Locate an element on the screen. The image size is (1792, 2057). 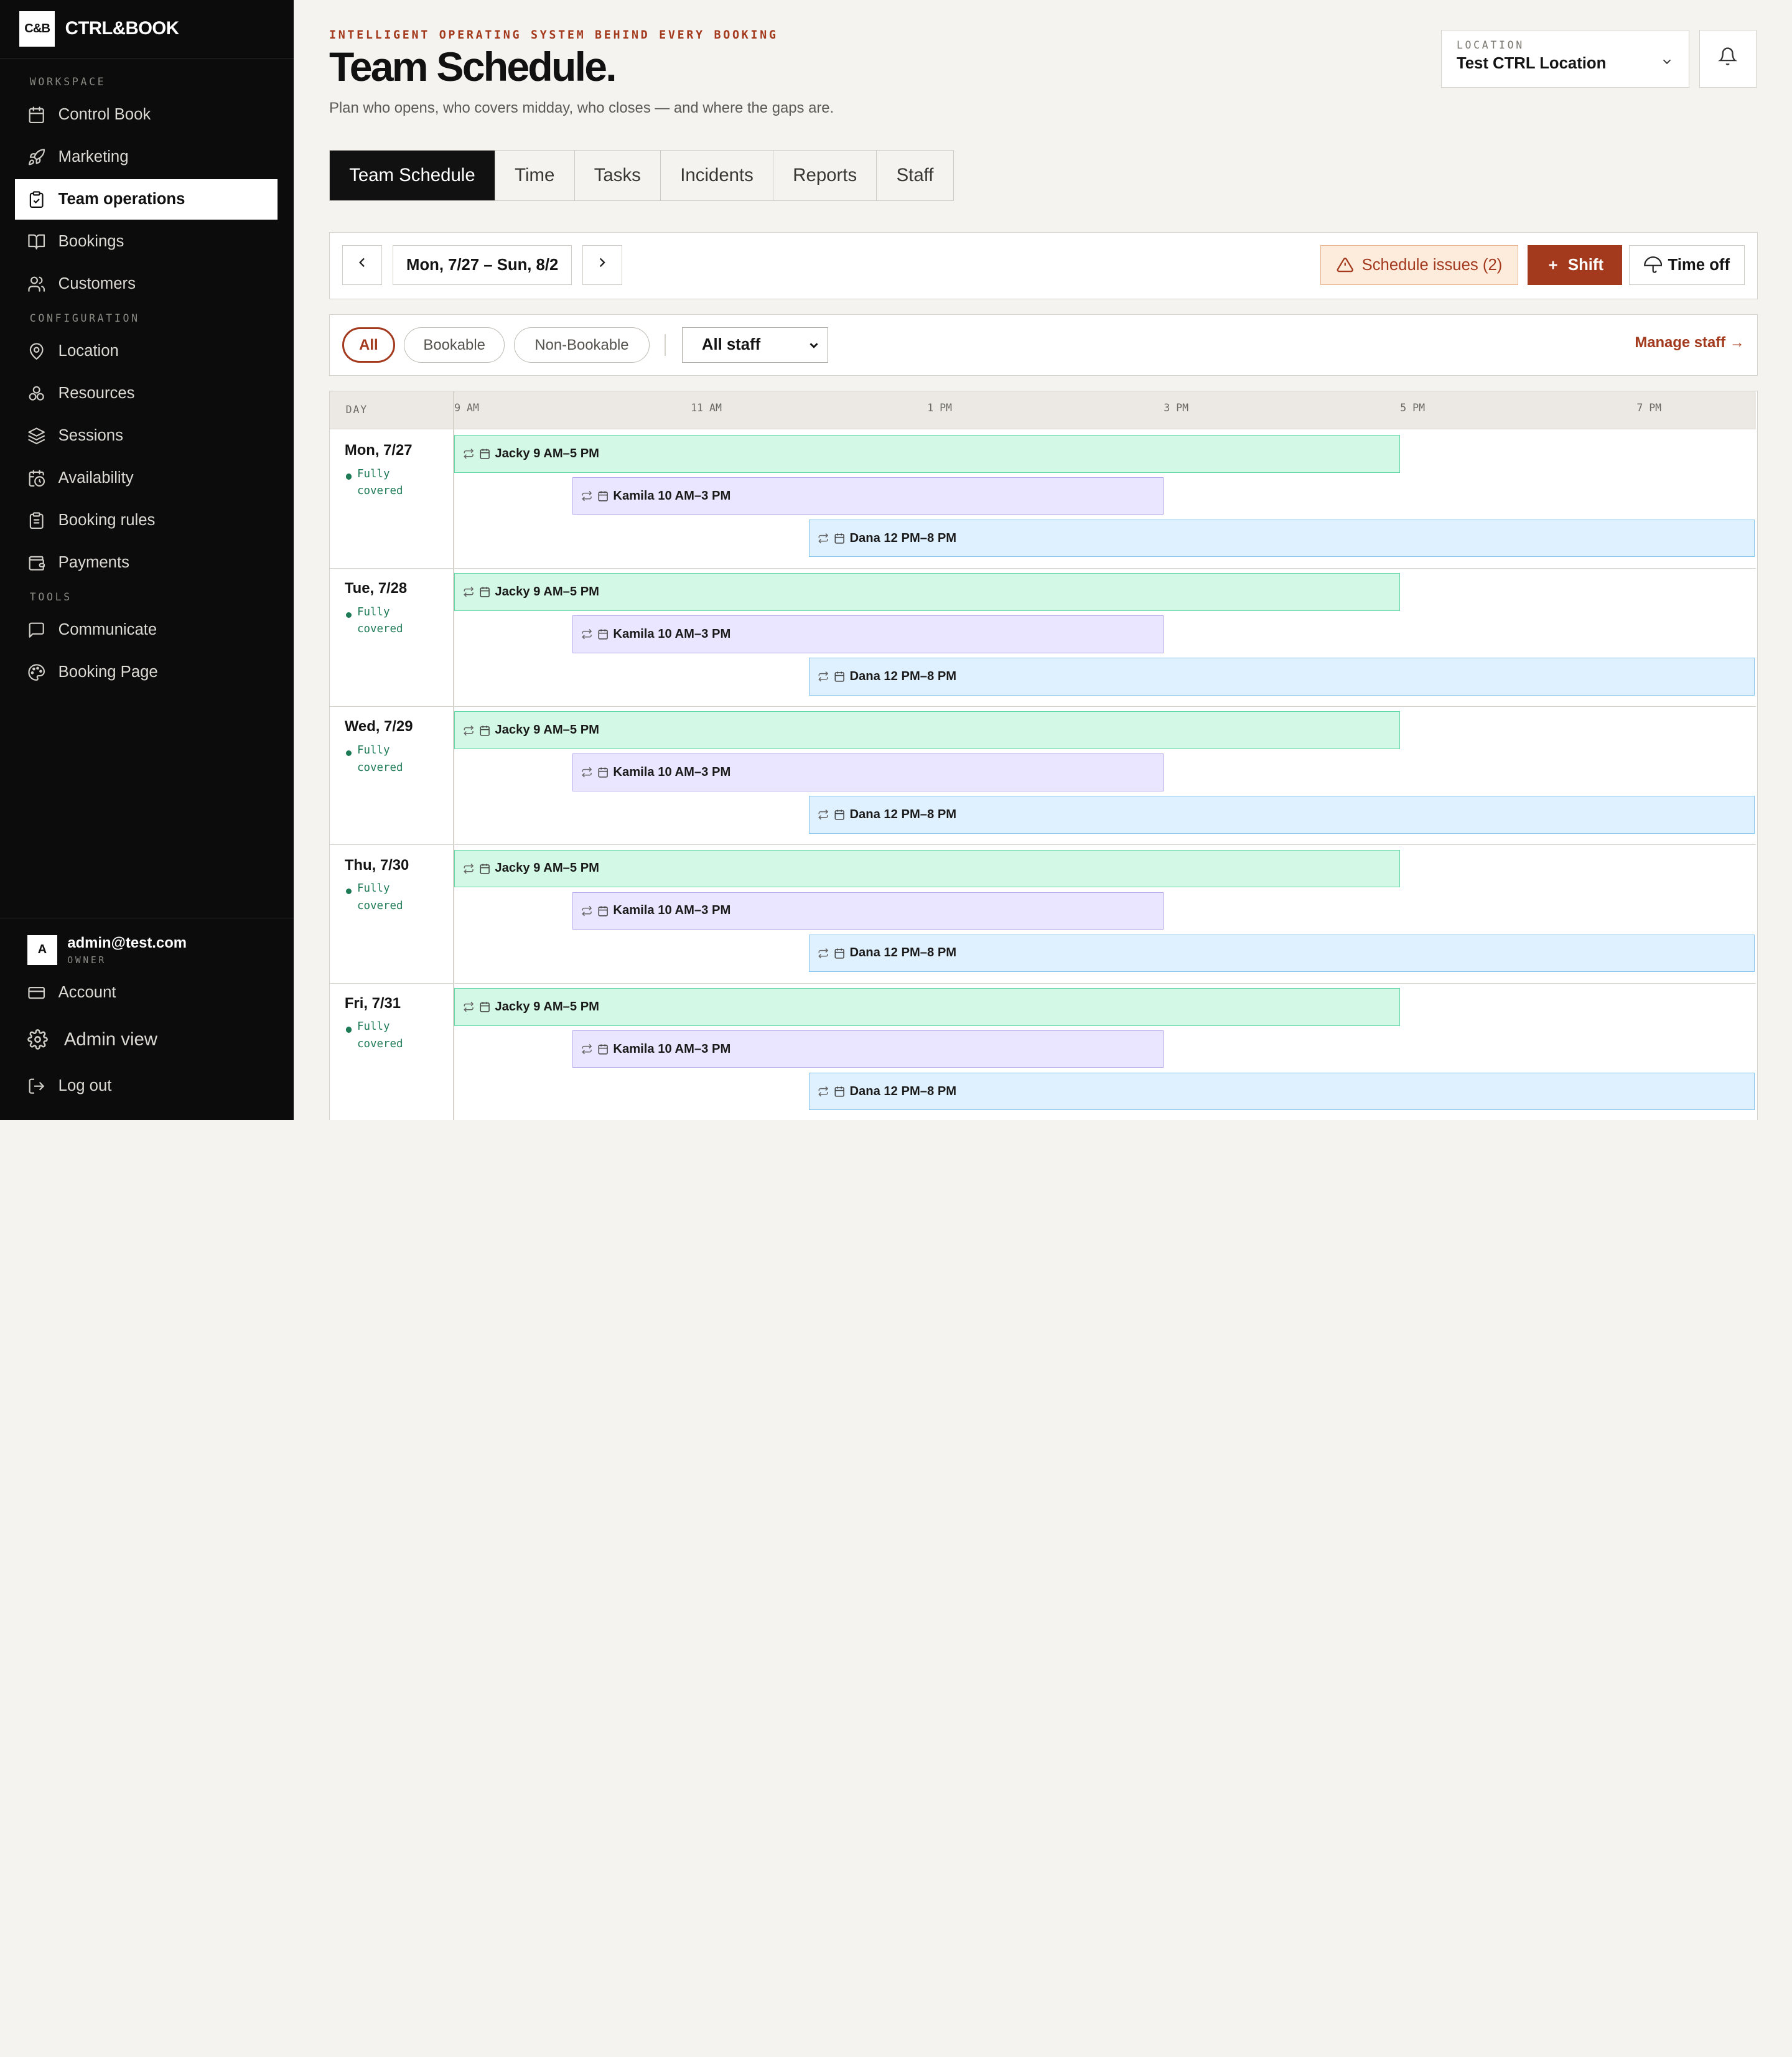
chevron-left-icon is located at coordinates (362, 265).